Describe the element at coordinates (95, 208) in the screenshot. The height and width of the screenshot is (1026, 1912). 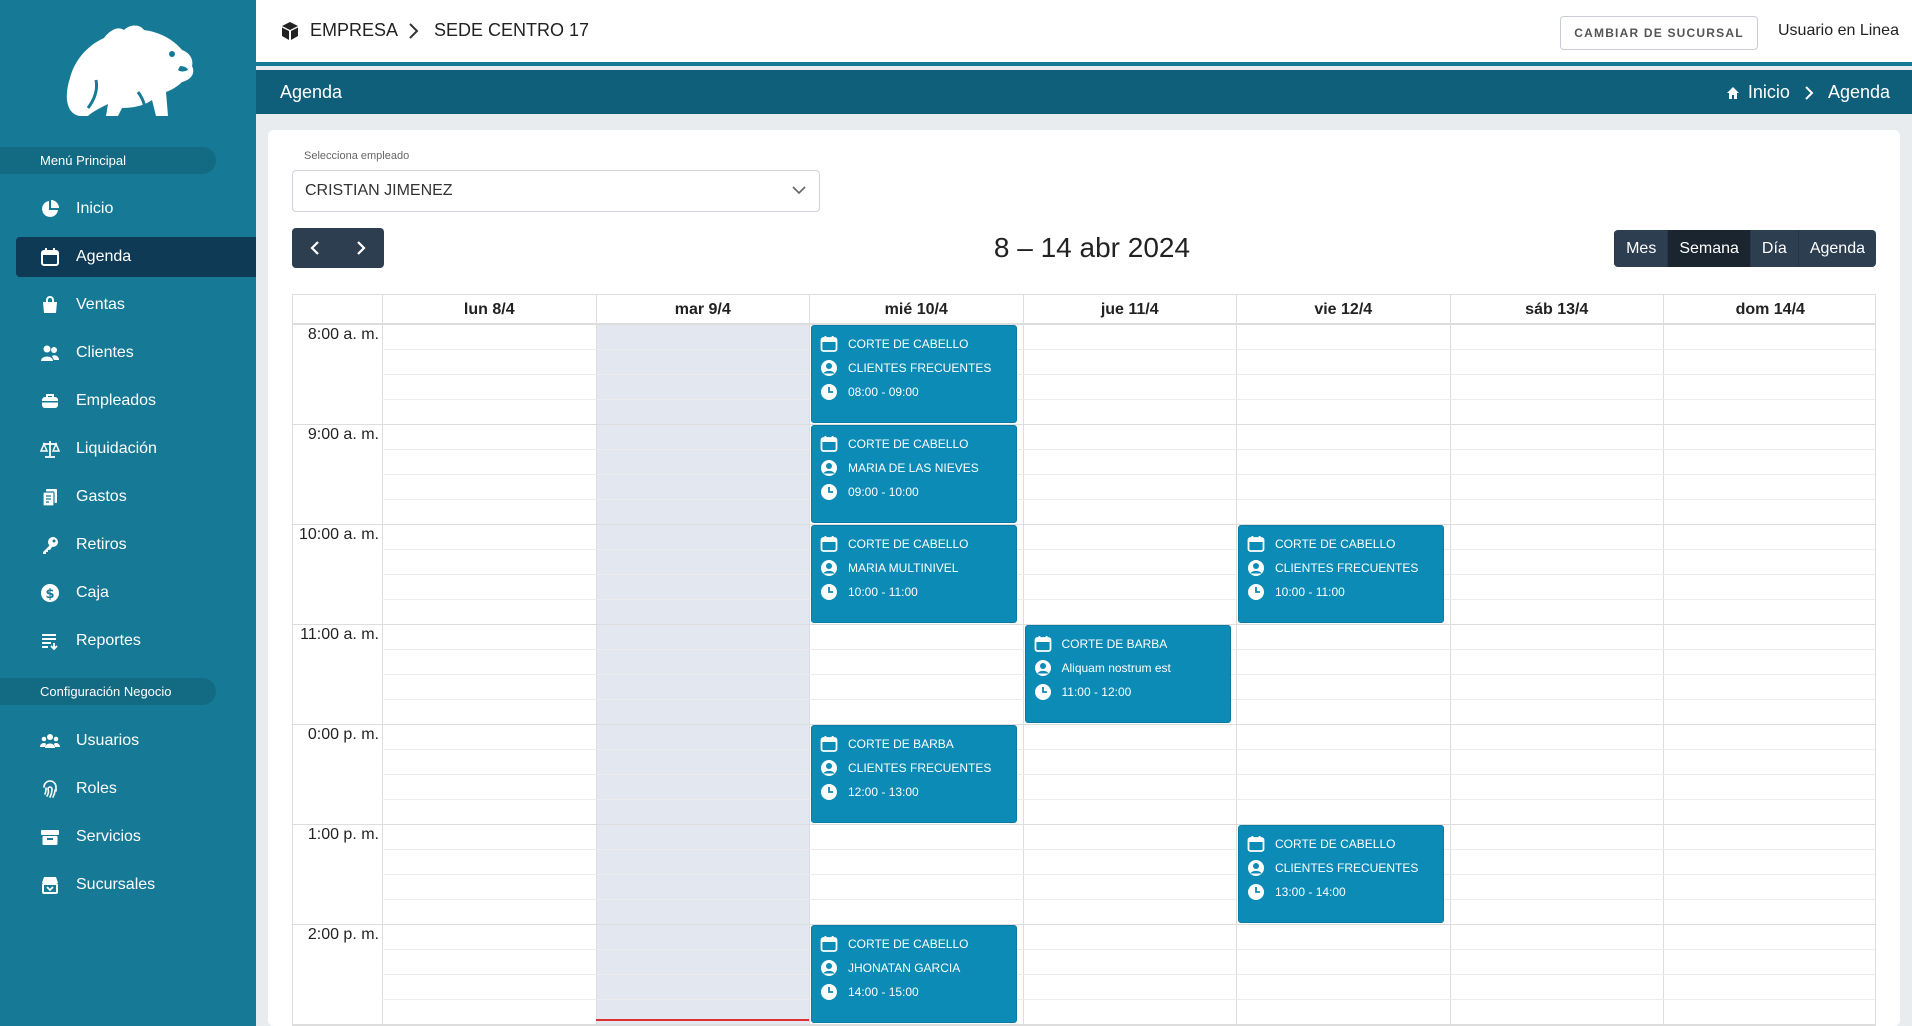
I see `sidebar-item-label: Inicio` at that location.